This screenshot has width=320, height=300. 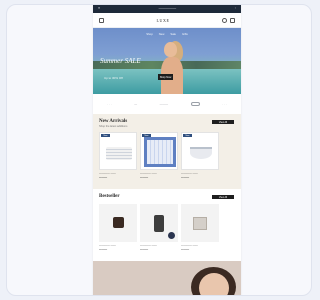 What do you see at coordinates (135, 104) in the screenshot?
I see `category-item: —` at bounding box center [135, 104].